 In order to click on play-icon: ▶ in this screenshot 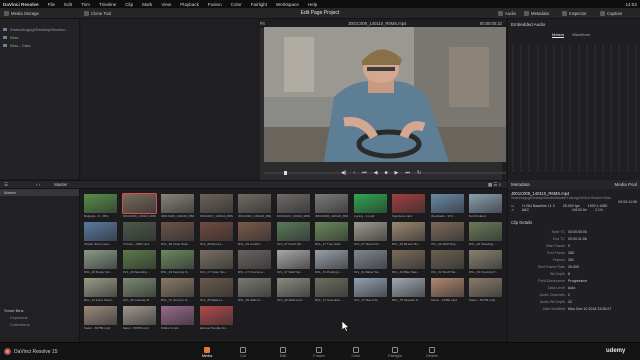, I will do `click(397, 173)`.